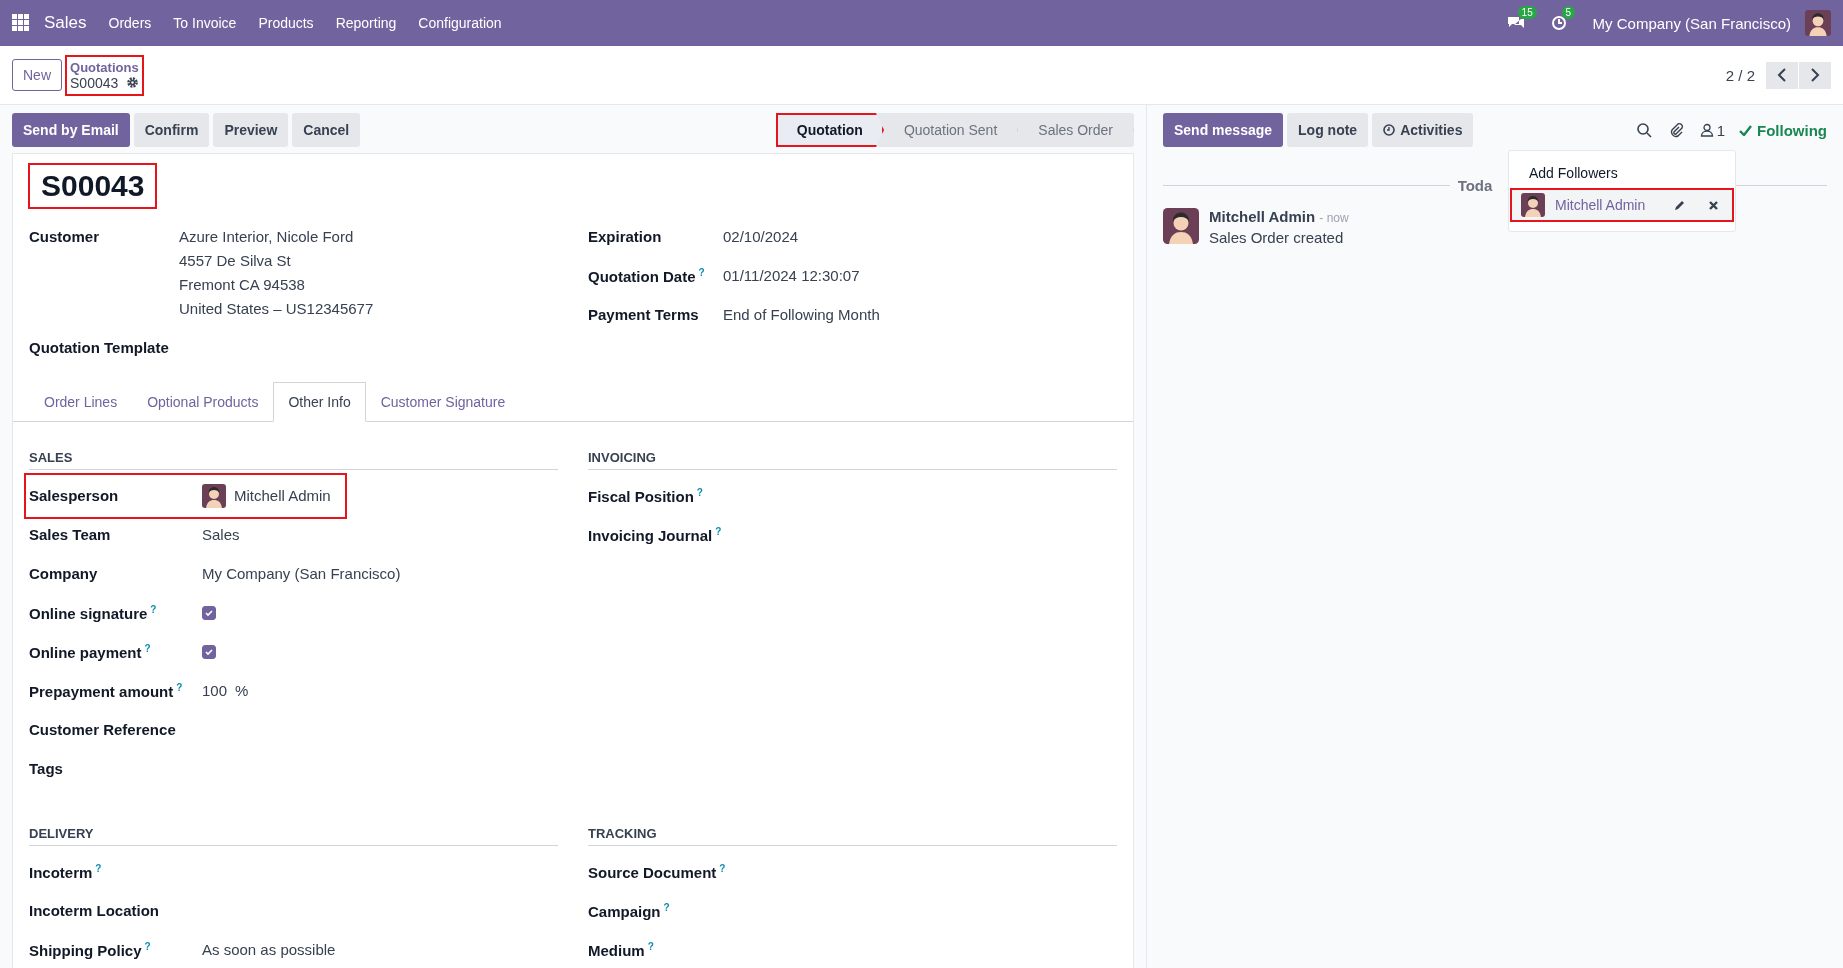 This screenshot has height=968, width=1843. I want to click on notification-badge: 15, so click(1527, 12).